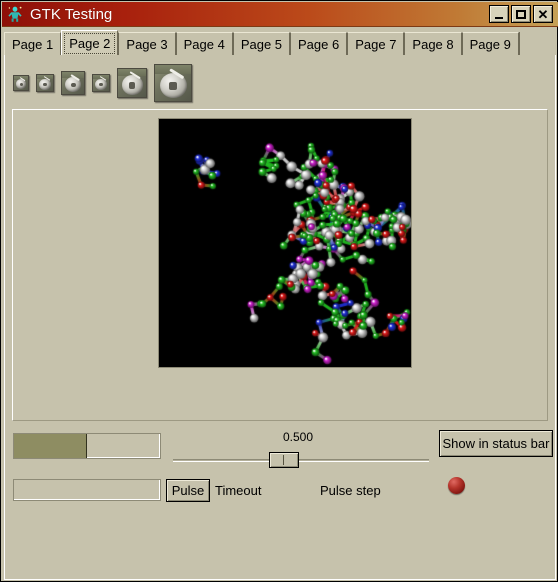 This screenshot has height=582, width=558. Describe the element at coordinates (350, 490) in the screenshot. I see `pulse-step-label: Pulse step` at that location.